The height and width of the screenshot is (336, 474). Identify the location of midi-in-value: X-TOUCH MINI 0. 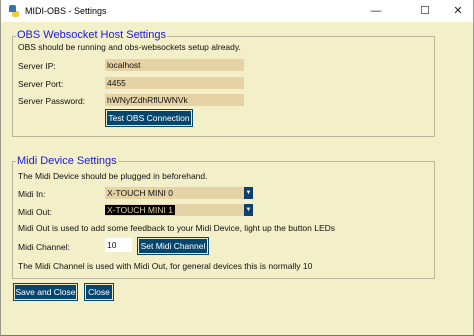
(140, 193).